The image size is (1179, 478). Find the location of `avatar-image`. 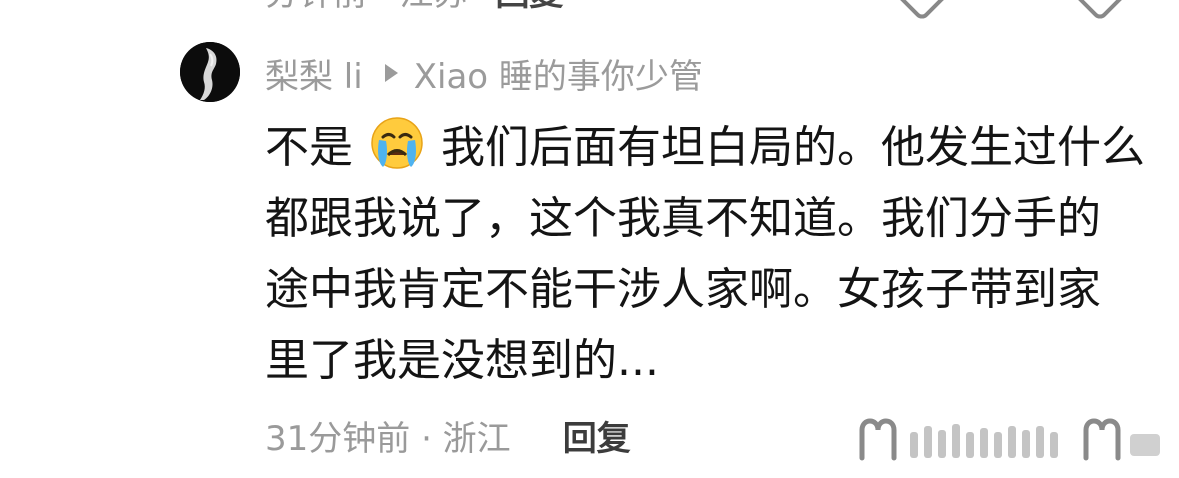

avatar-image is located at coordinates (210, 72).